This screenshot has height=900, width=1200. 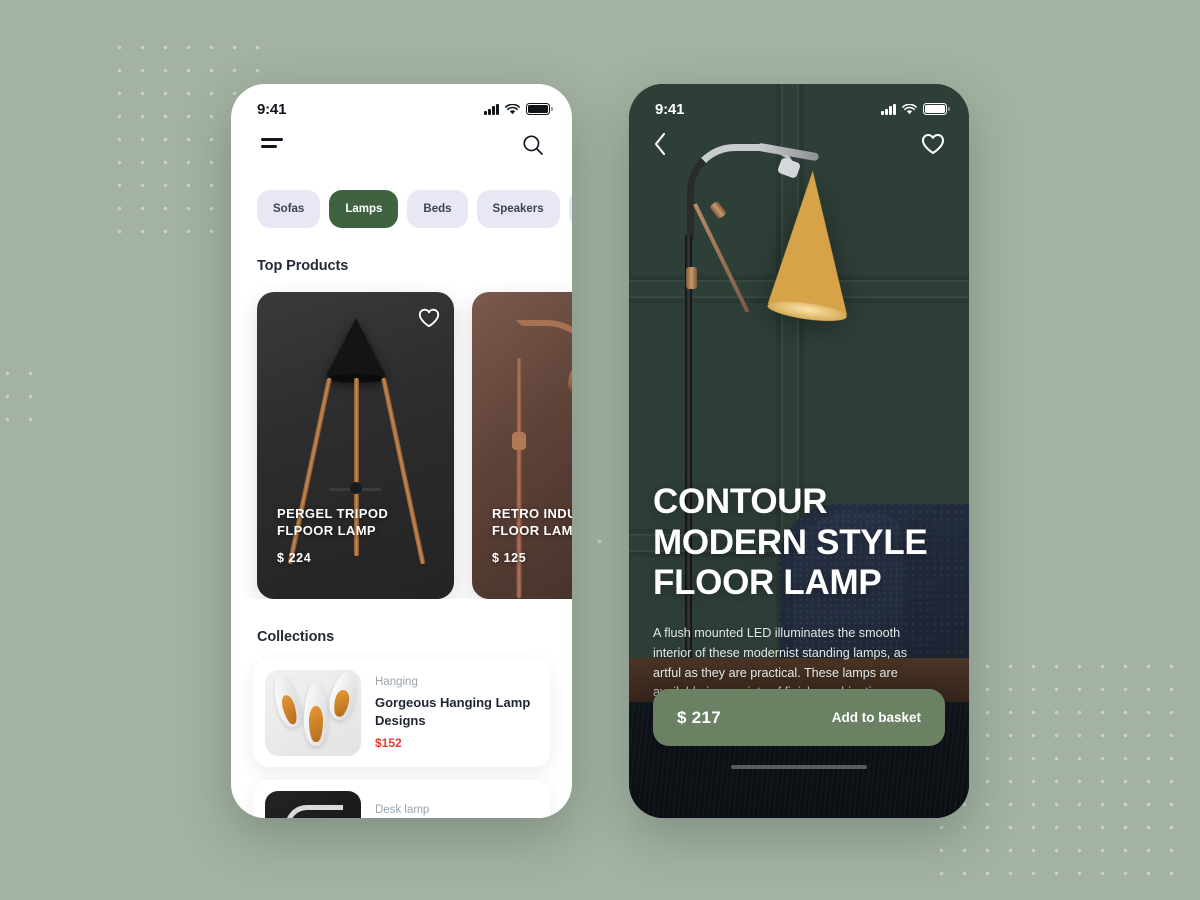 I want to click on collection-text-desk-lamp: Desk lamp Koble Arc Wireless Charging, so click(x=456, y=811).